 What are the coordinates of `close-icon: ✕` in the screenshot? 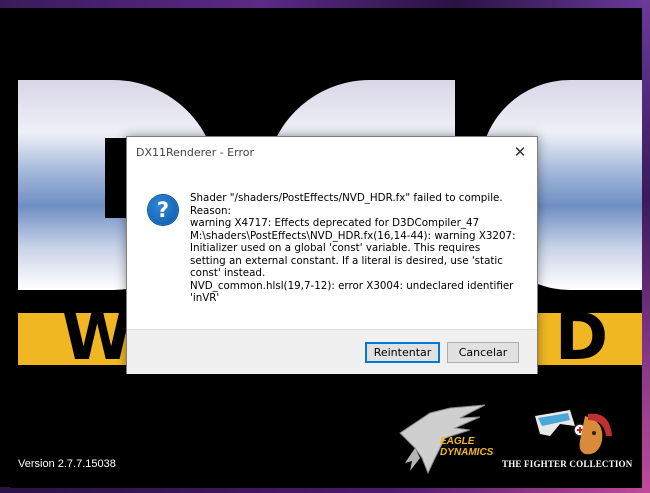 It's located at (520, 152).